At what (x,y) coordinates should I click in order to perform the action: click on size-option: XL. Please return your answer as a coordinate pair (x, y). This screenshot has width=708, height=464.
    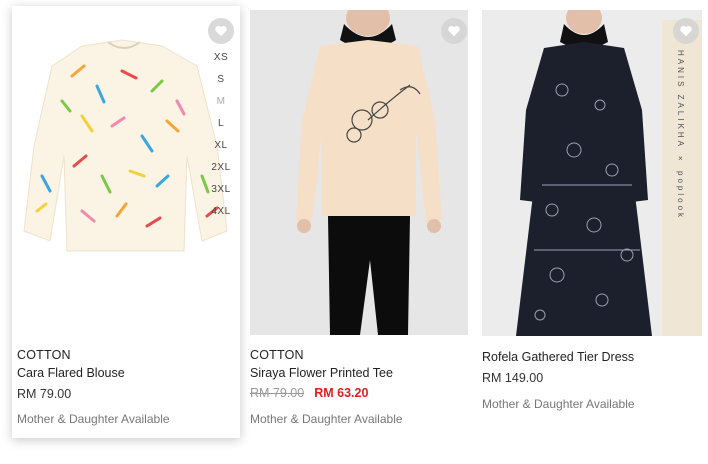
    Looking at the image, I should click on (221, 149).